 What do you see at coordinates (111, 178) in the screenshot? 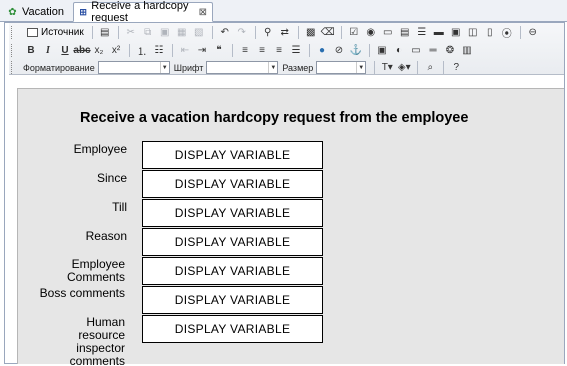
I see `field-label-since: Since` at bounding box center [111, 178].